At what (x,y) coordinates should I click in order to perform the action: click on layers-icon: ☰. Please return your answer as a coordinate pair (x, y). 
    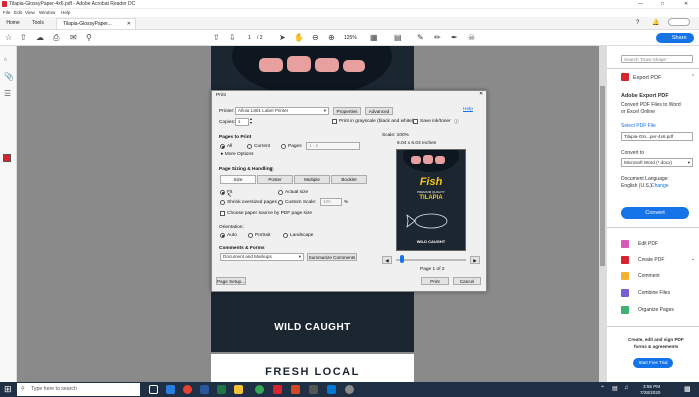
    Looking at the image, I should click on (7, 93).